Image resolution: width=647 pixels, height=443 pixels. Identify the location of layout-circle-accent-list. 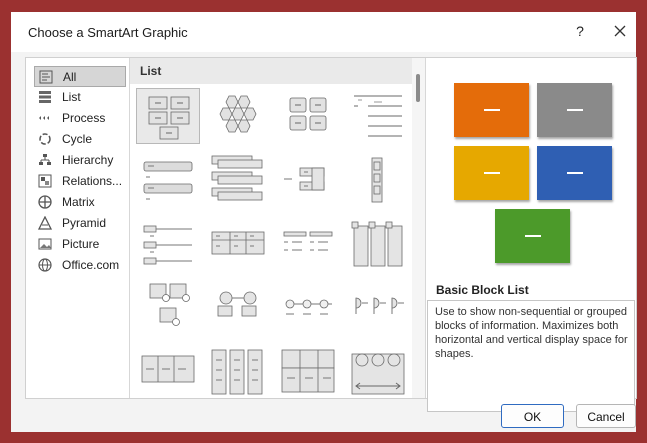
(238, 308).